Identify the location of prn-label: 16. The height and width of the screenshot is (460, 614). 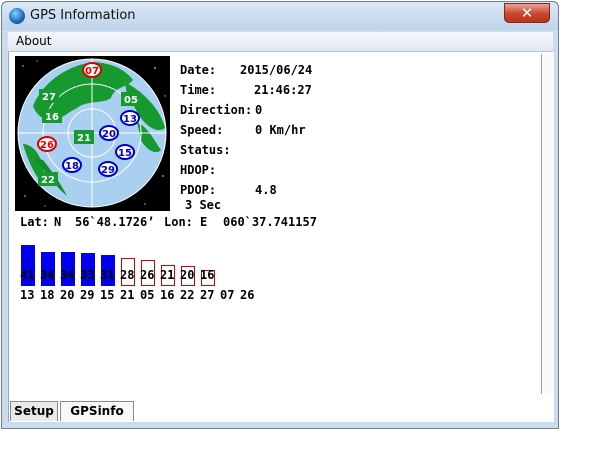
(167, 295).